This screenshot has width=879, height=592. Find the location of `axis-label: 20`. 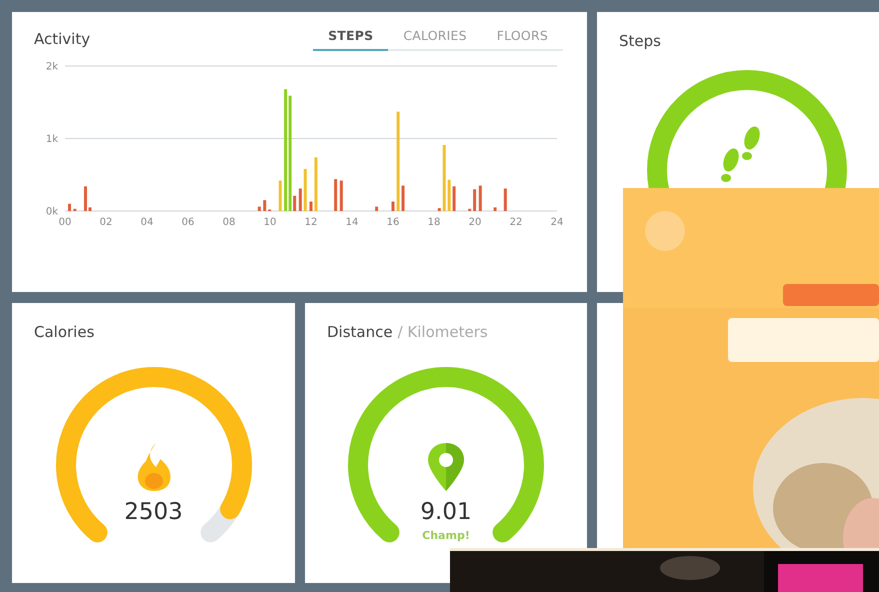

axis-label: 20 is located at coordinates (475, 222).